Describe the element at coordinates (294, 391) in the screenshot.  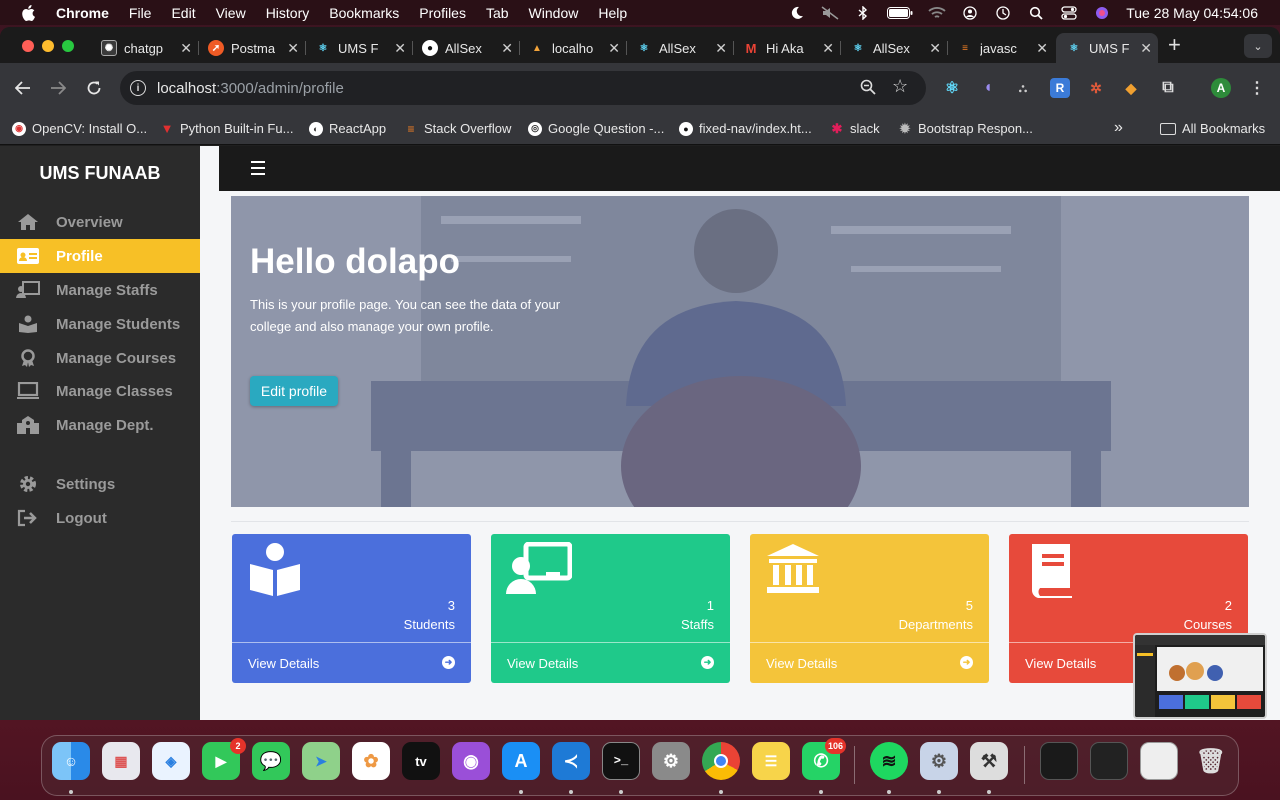
I see `edit-profile-button: Edit profile` at that location.